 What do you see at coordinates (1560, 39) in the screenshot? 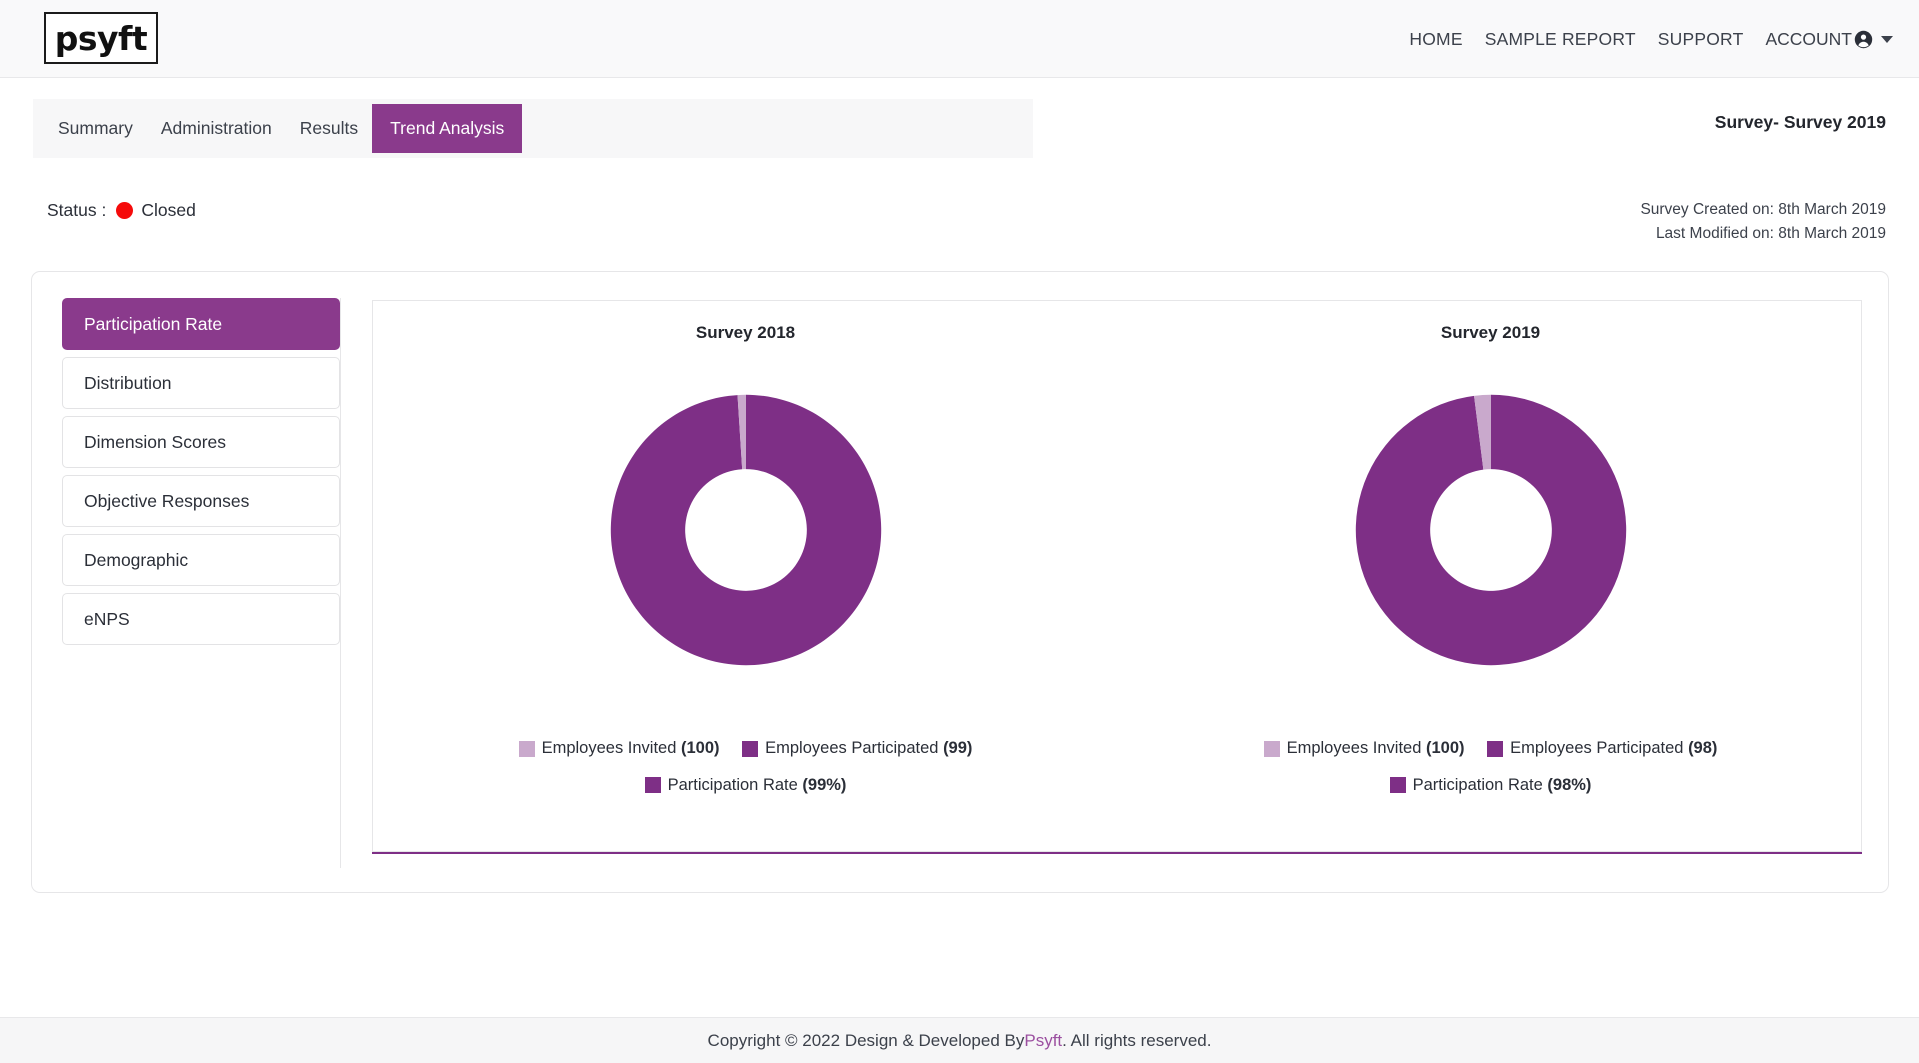
I see `nav-sample-report: SAMPLE REPORT` at bounding box center [1560, 39].